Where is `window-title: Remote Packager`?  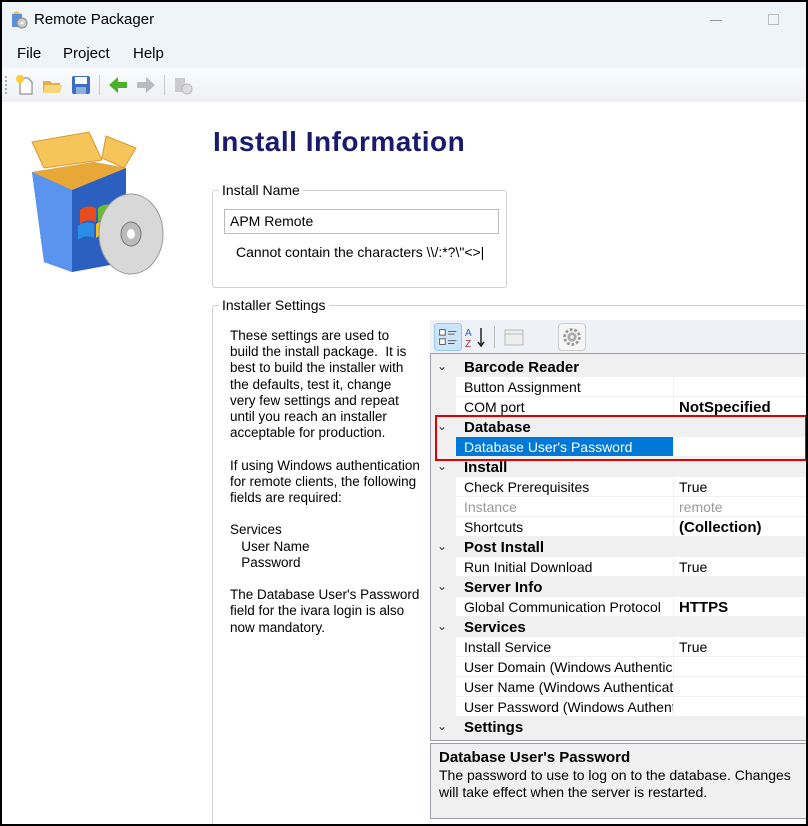
window-title: Remote Packager is located at coordinates (94, 19).